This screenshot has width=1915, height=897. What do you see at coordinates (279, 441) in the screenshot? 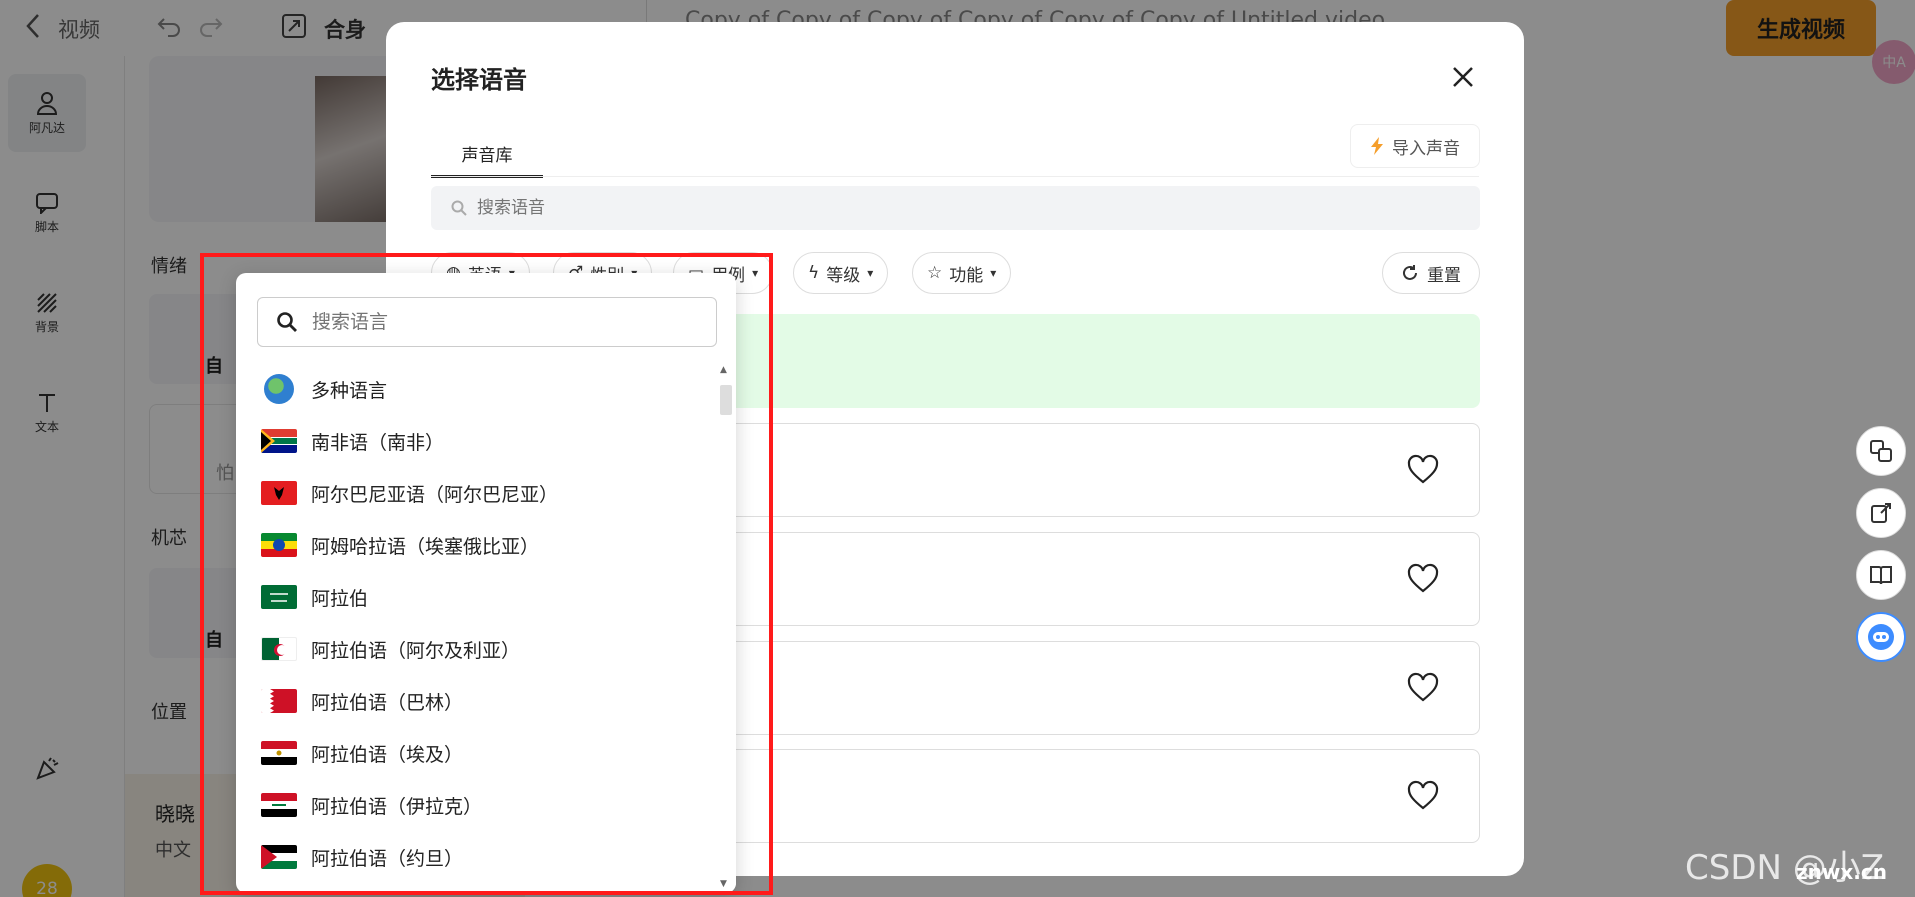
I see `flag-za-icon` at bounding box center [279, 441].